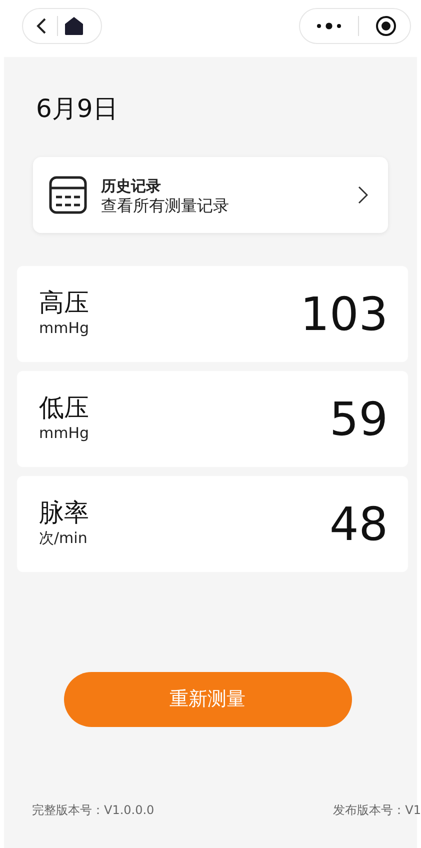  Describe the element at coordinates (377, 810) in the screenshot. I see `release-version-text: 发布版本号：V1` at that location.